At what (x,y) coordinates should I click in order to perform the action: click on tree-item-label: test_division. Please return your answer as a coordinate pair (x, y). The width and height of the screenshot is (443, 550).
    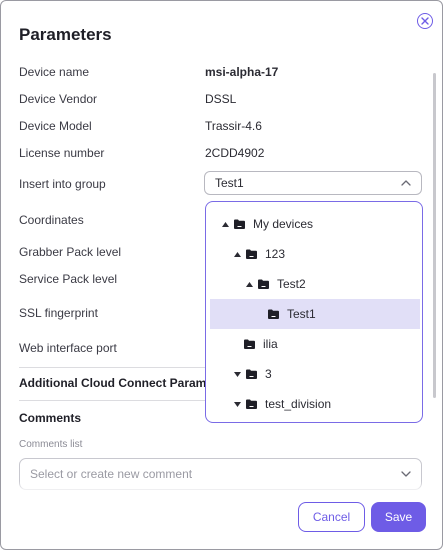
    Looking at the image, I should click on (298, 404).